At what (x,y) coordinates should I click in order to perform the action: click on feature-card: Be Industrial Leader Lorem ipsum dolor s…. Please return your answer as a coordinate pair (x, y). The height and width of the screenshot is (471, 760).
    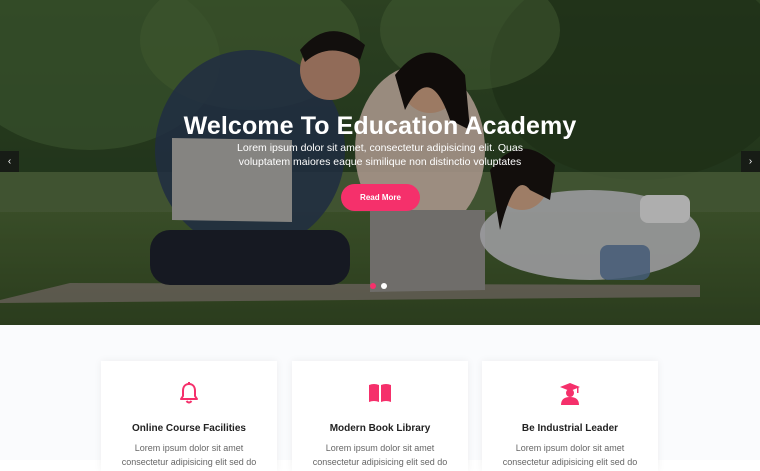
    Looking at the image, I should click on (570, 416).